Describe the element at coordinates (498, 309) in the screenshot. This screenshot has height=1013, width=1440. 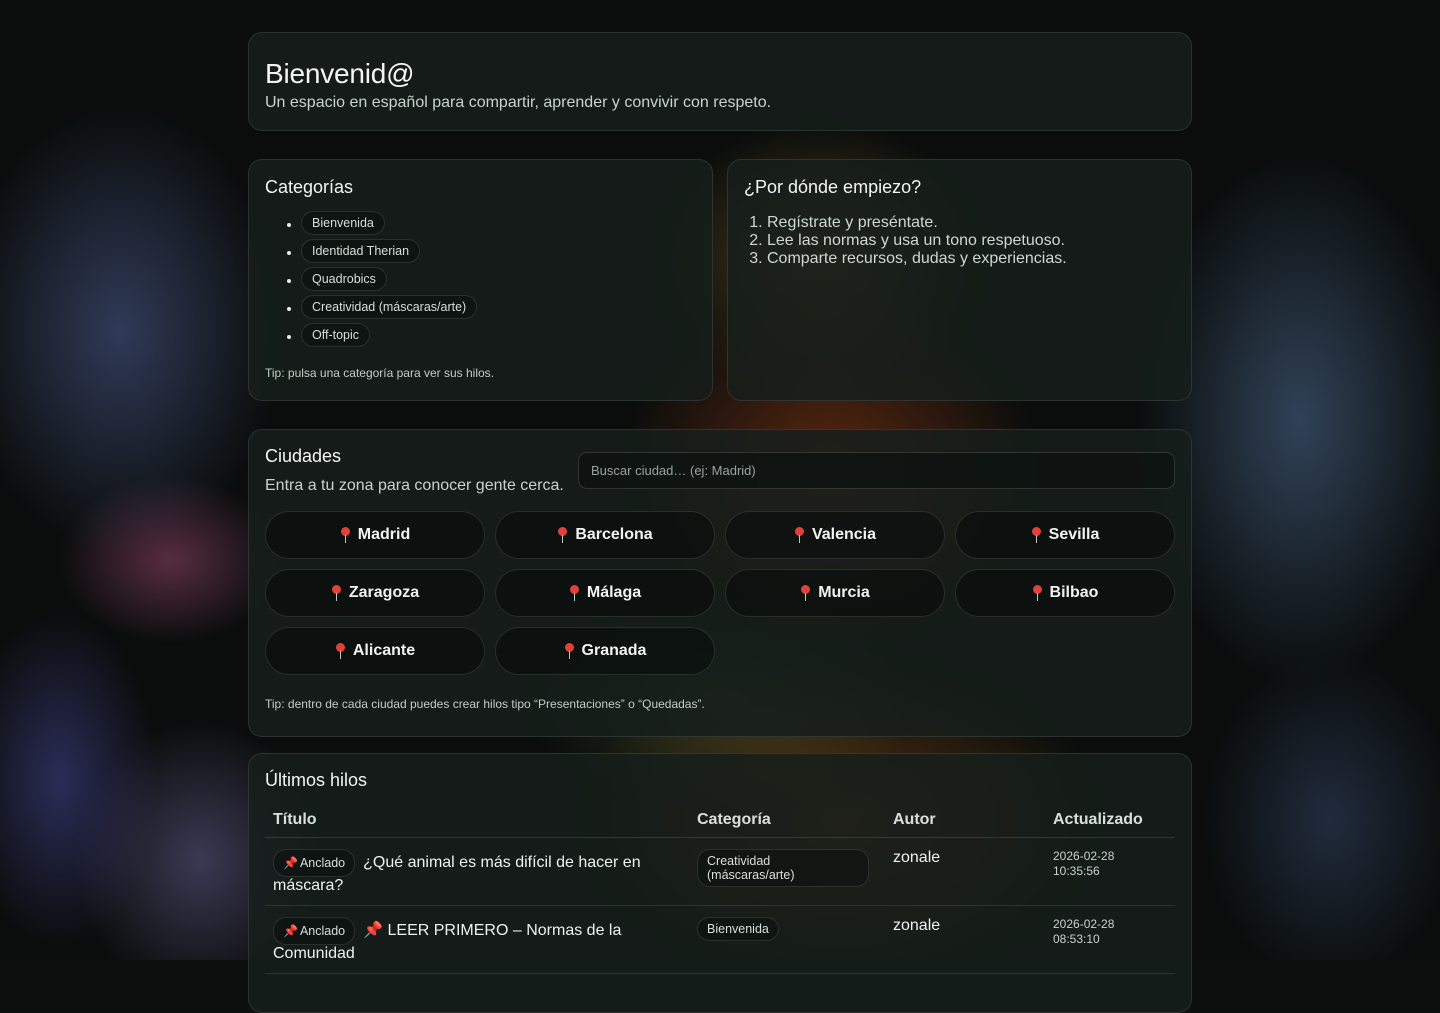
I see `list-item: Creatividad (máscaras/arte)` at that location.